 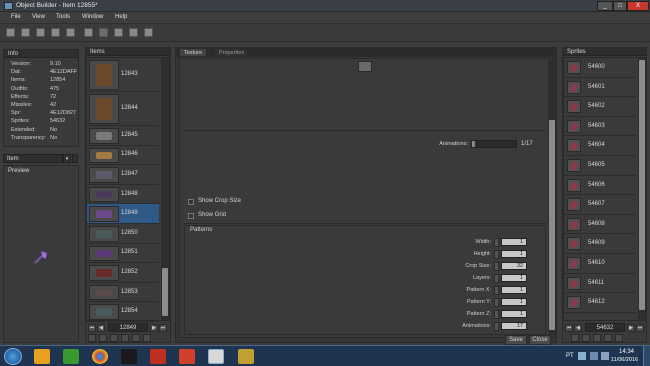 What do you see at coordinates (191, 216) in the screenshot?
I see `show-grid-checkbox` at bounding box center [191, 216].